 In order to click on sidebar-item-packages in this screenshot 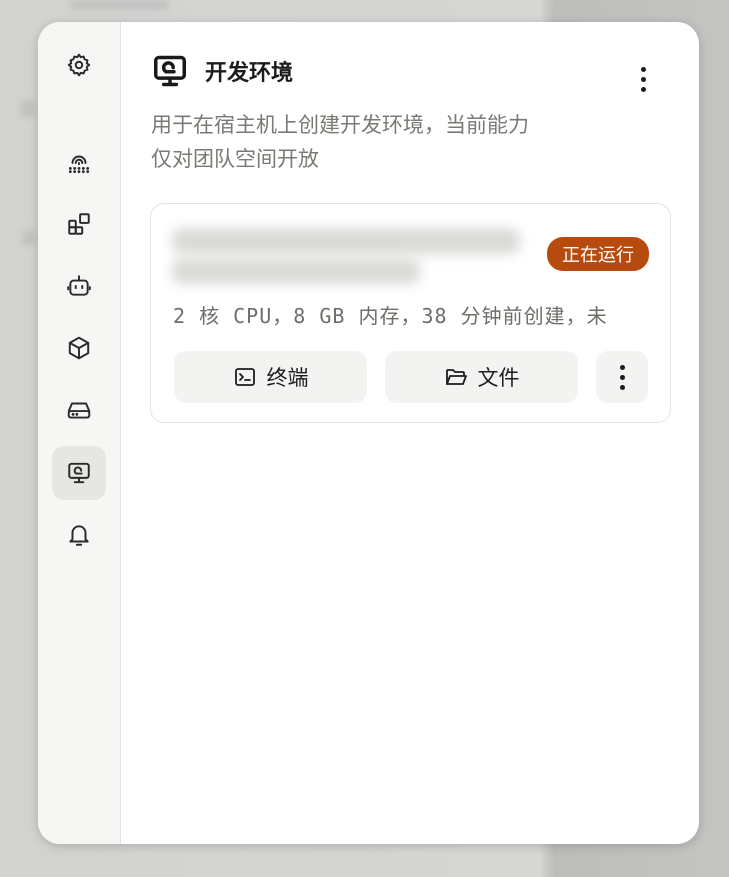, I will do `click(79, 348)`.